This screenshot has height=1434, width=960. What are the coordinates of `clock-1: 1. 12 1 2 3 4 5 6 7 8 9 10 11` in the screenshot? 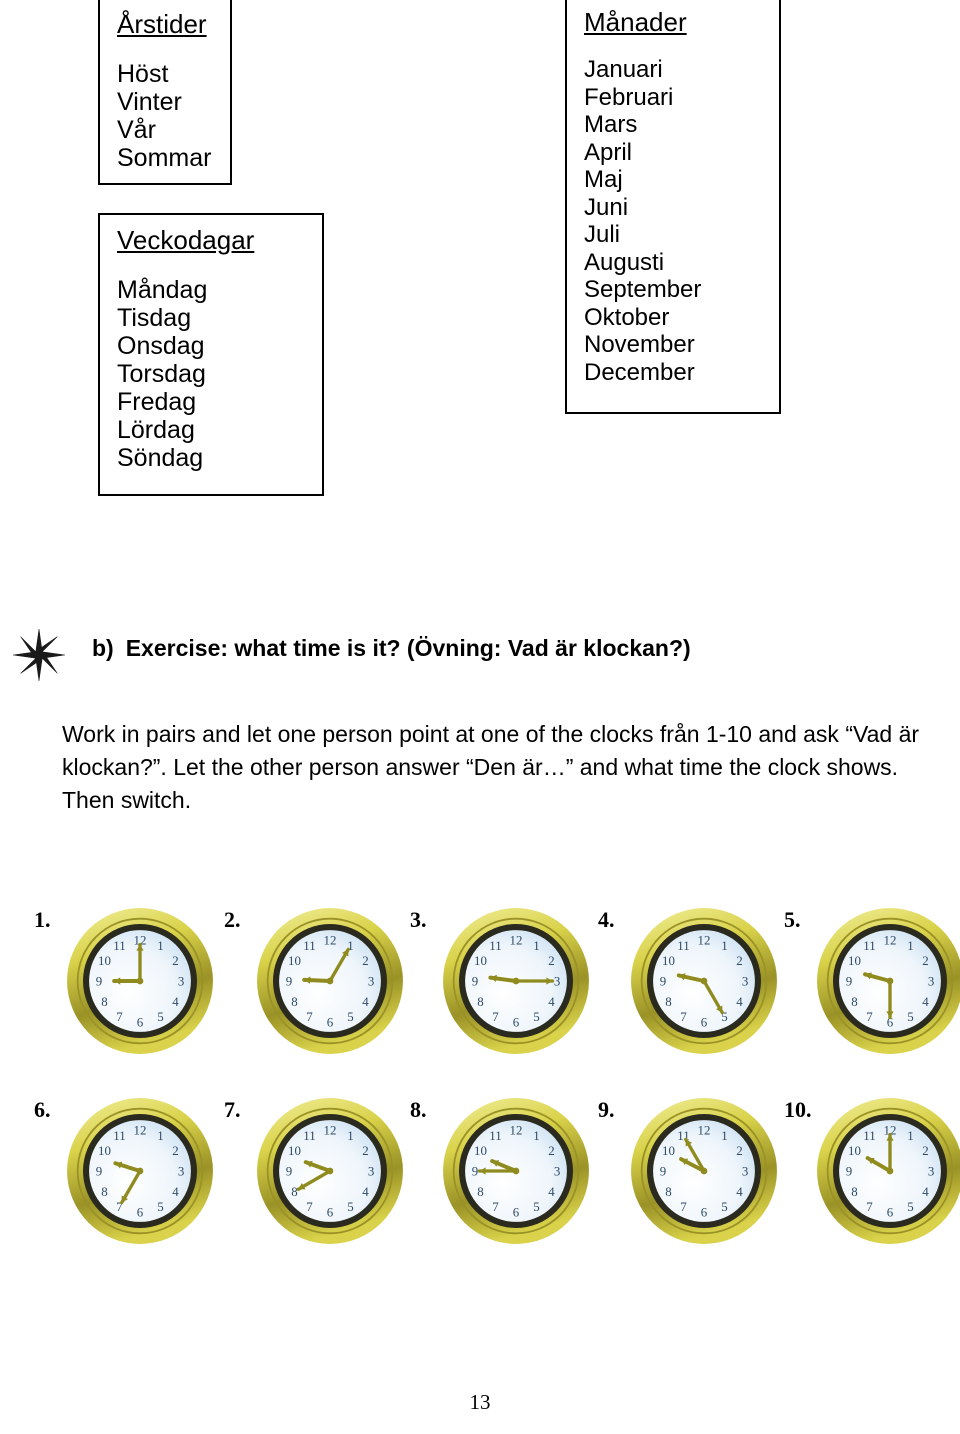 It's located at (121, 983).